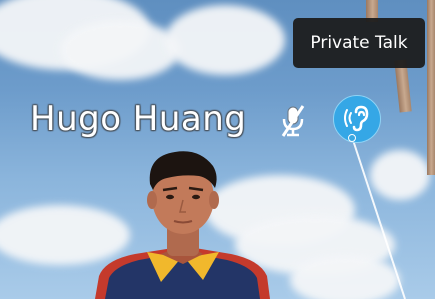 The image size is (435, 299). I want to click on ear-sound-waves-icon, so click(356, 118).